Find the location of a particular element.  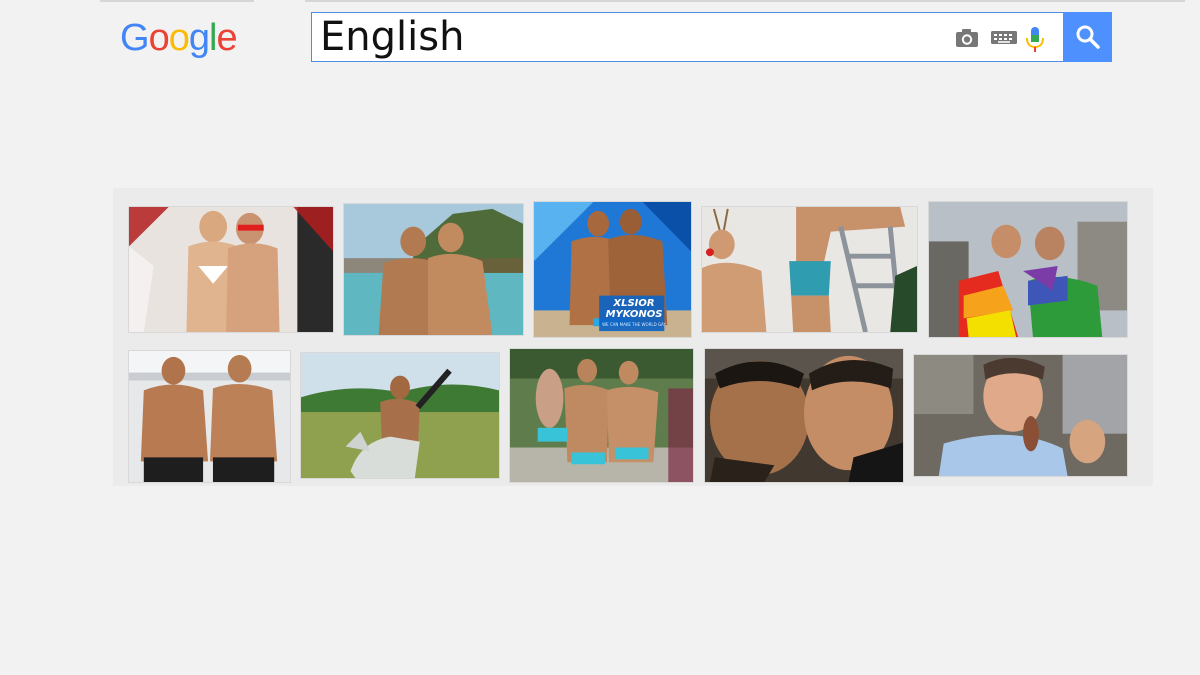

search-bar is located at coordinates (711, 37).